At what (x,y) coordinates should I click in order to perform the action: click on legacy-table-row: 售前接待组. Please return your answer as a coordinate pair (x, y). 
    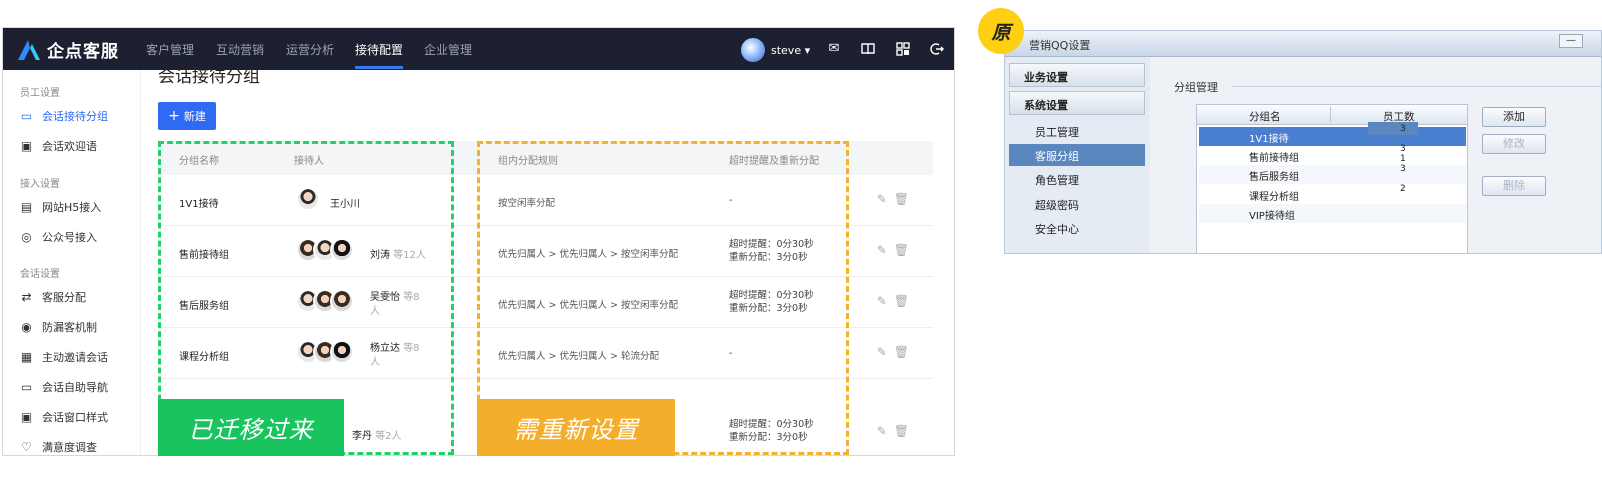
    Looking at the image, I should click on (1332, 155).